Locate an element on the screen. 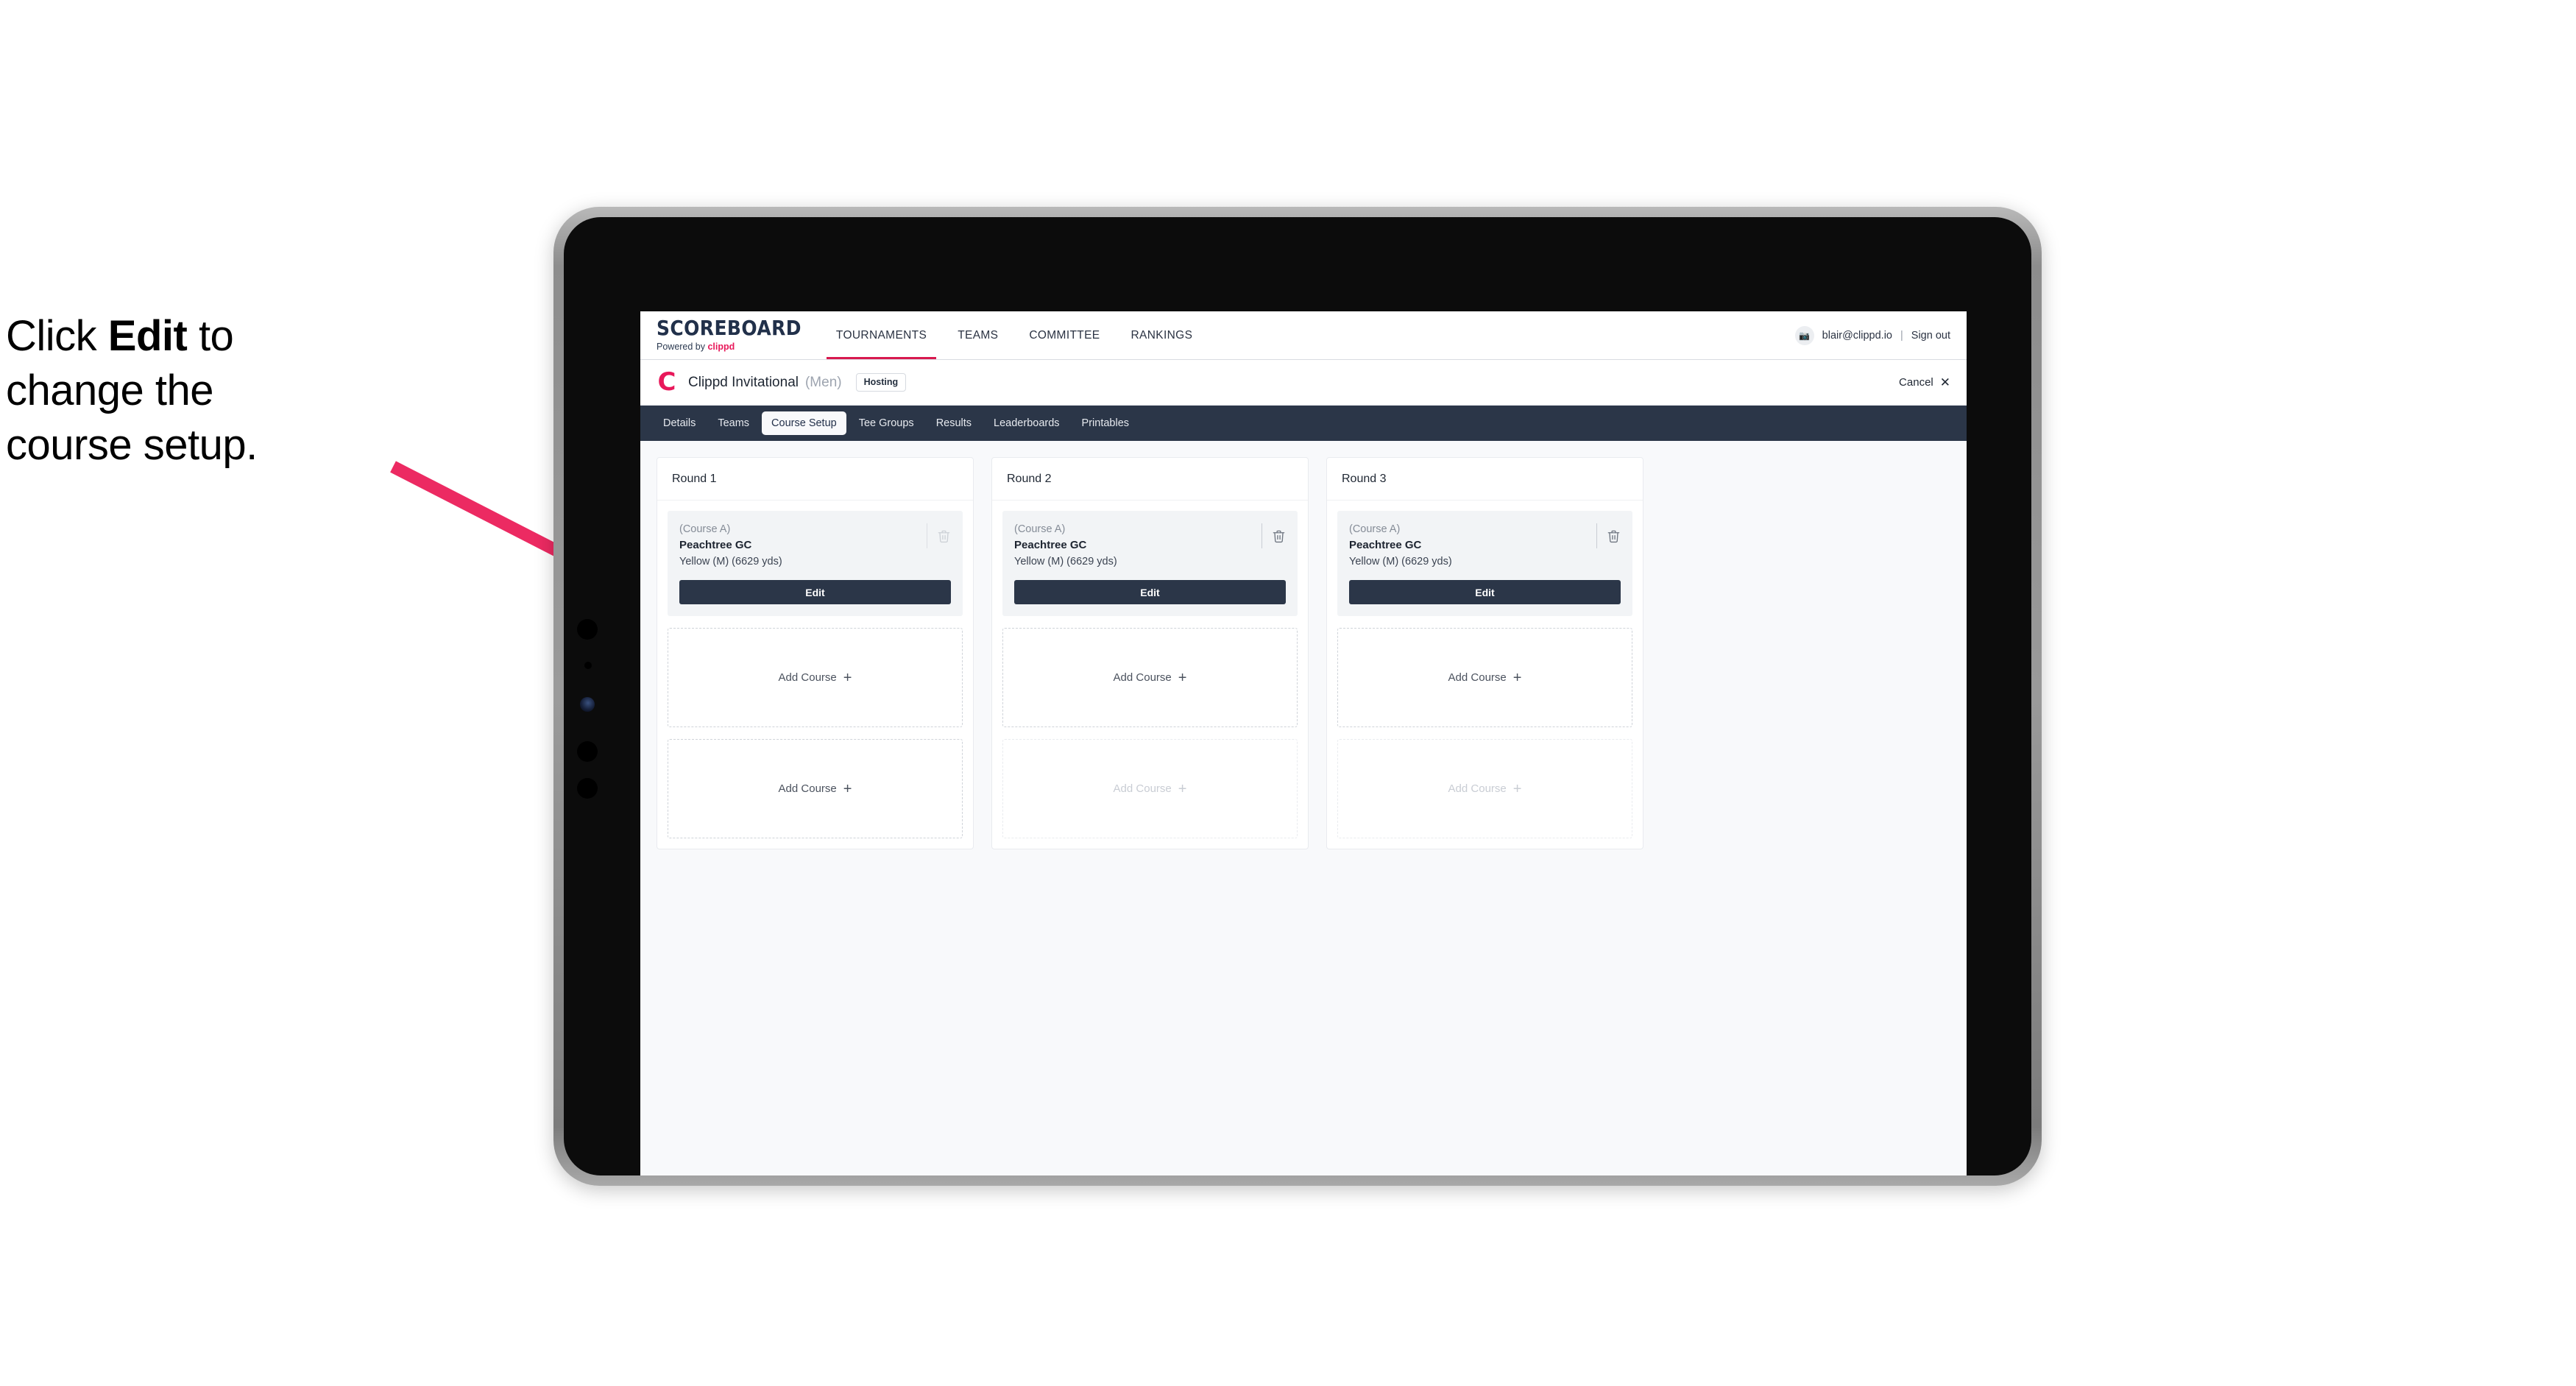  clippd-logo-icon: C is located at coordinates (666, 382).